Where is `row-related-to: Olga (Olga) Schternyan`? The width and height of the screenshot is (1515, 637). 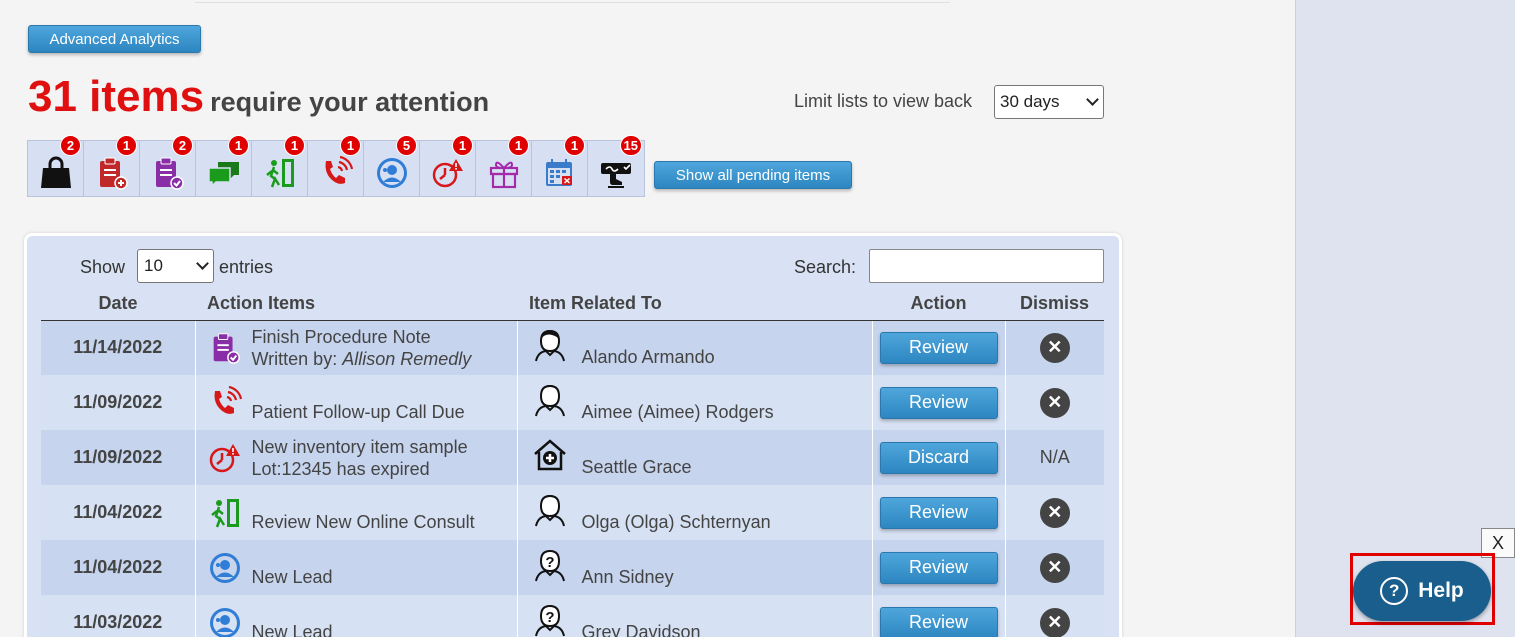
row-related-to: Olga (Olga) Schternyan is located at coordinates (695, 512).